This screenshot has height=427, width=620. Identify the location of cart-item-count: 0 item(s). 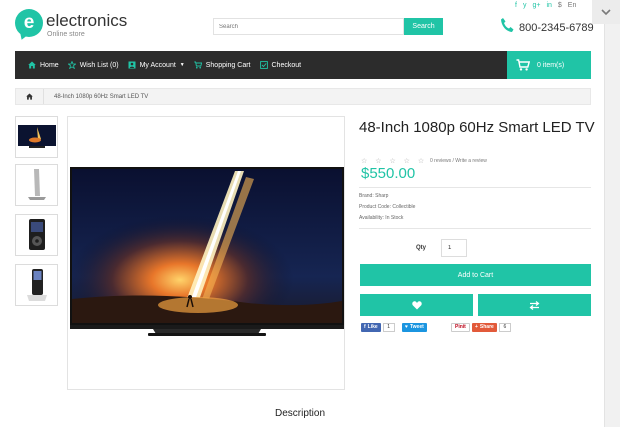
(551, 65).